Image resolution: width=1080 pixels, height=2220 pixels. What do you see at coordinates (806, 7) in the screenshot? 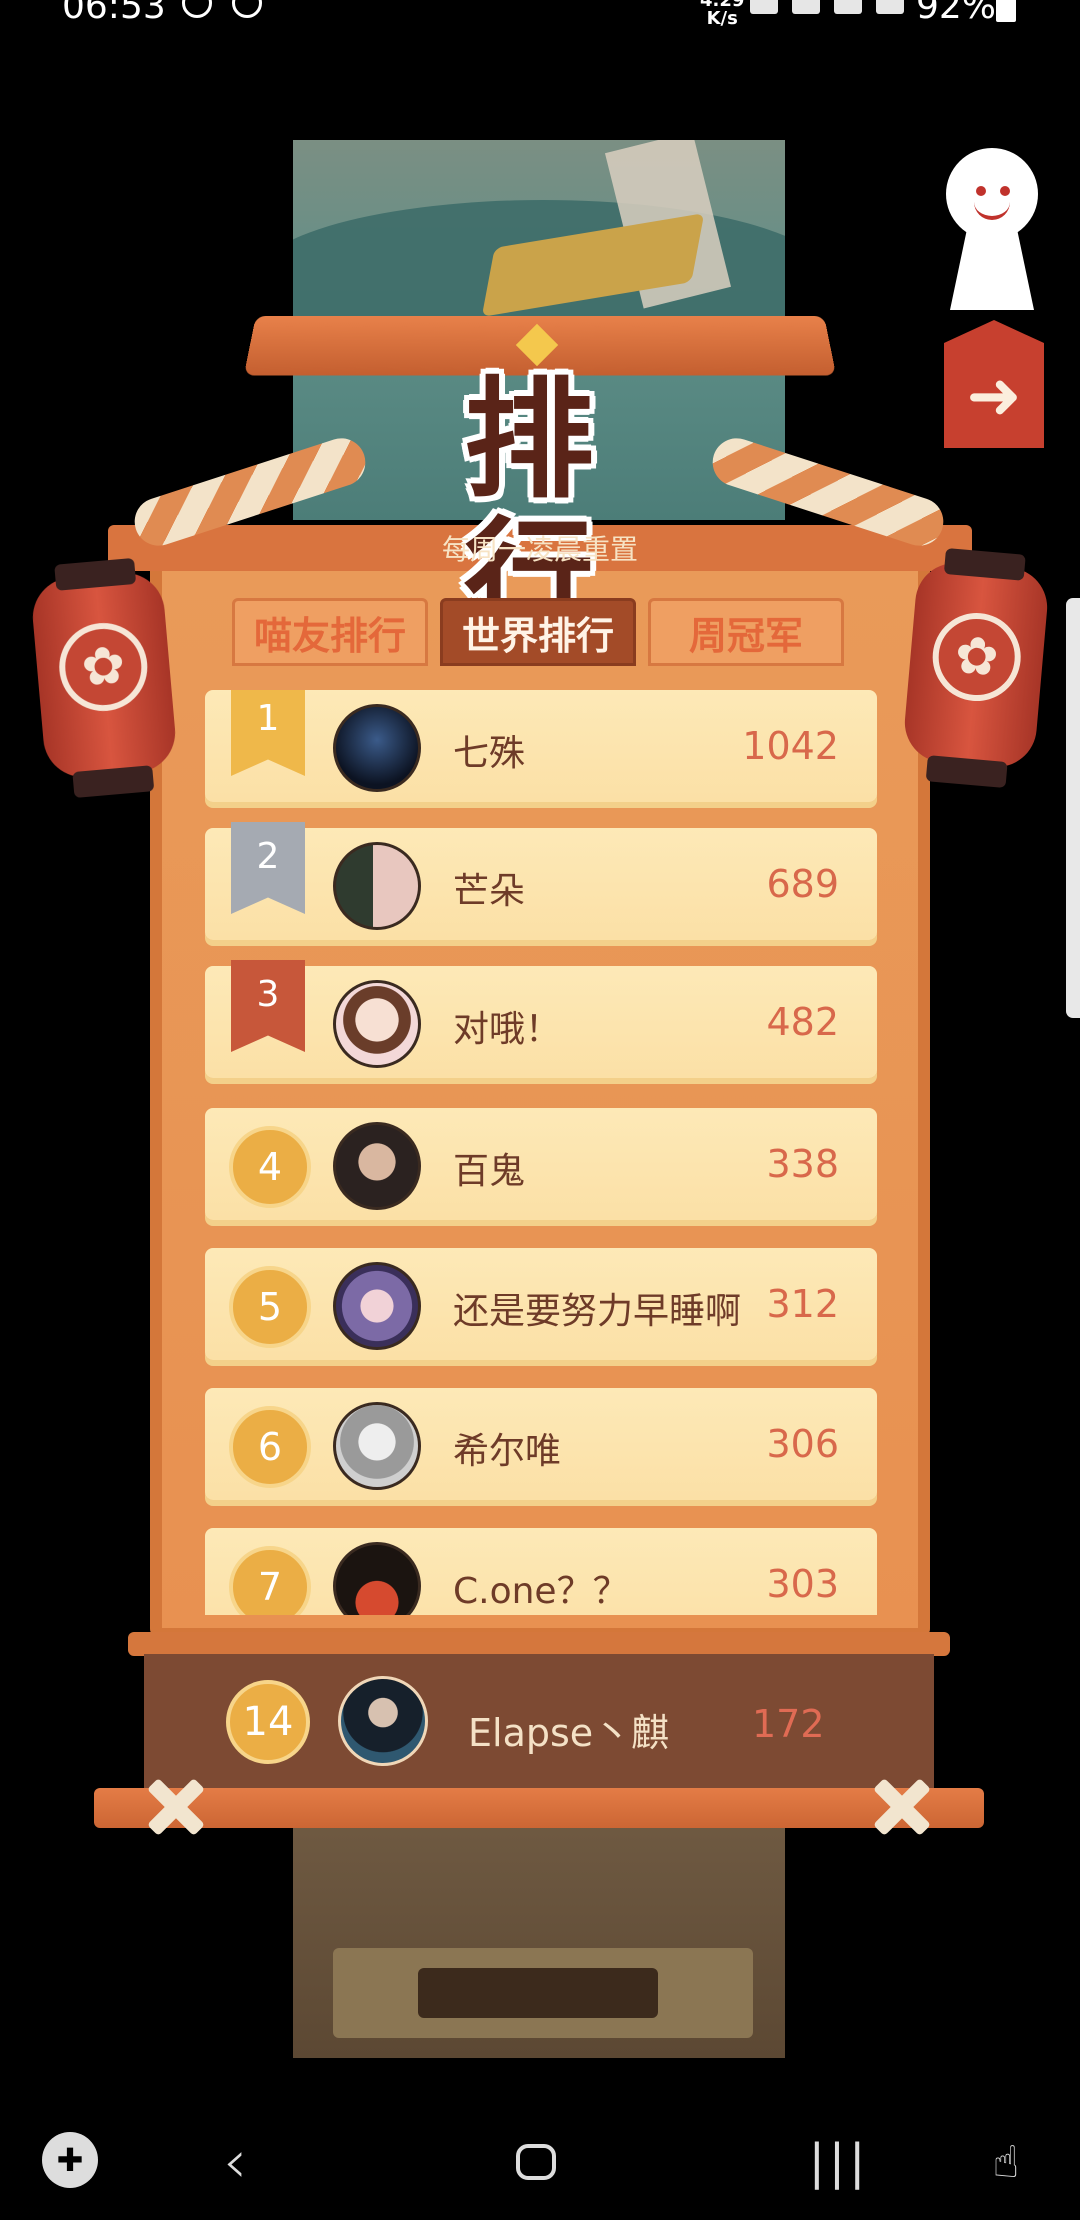
I see `hd-icon` at bounding box center [806, 7].